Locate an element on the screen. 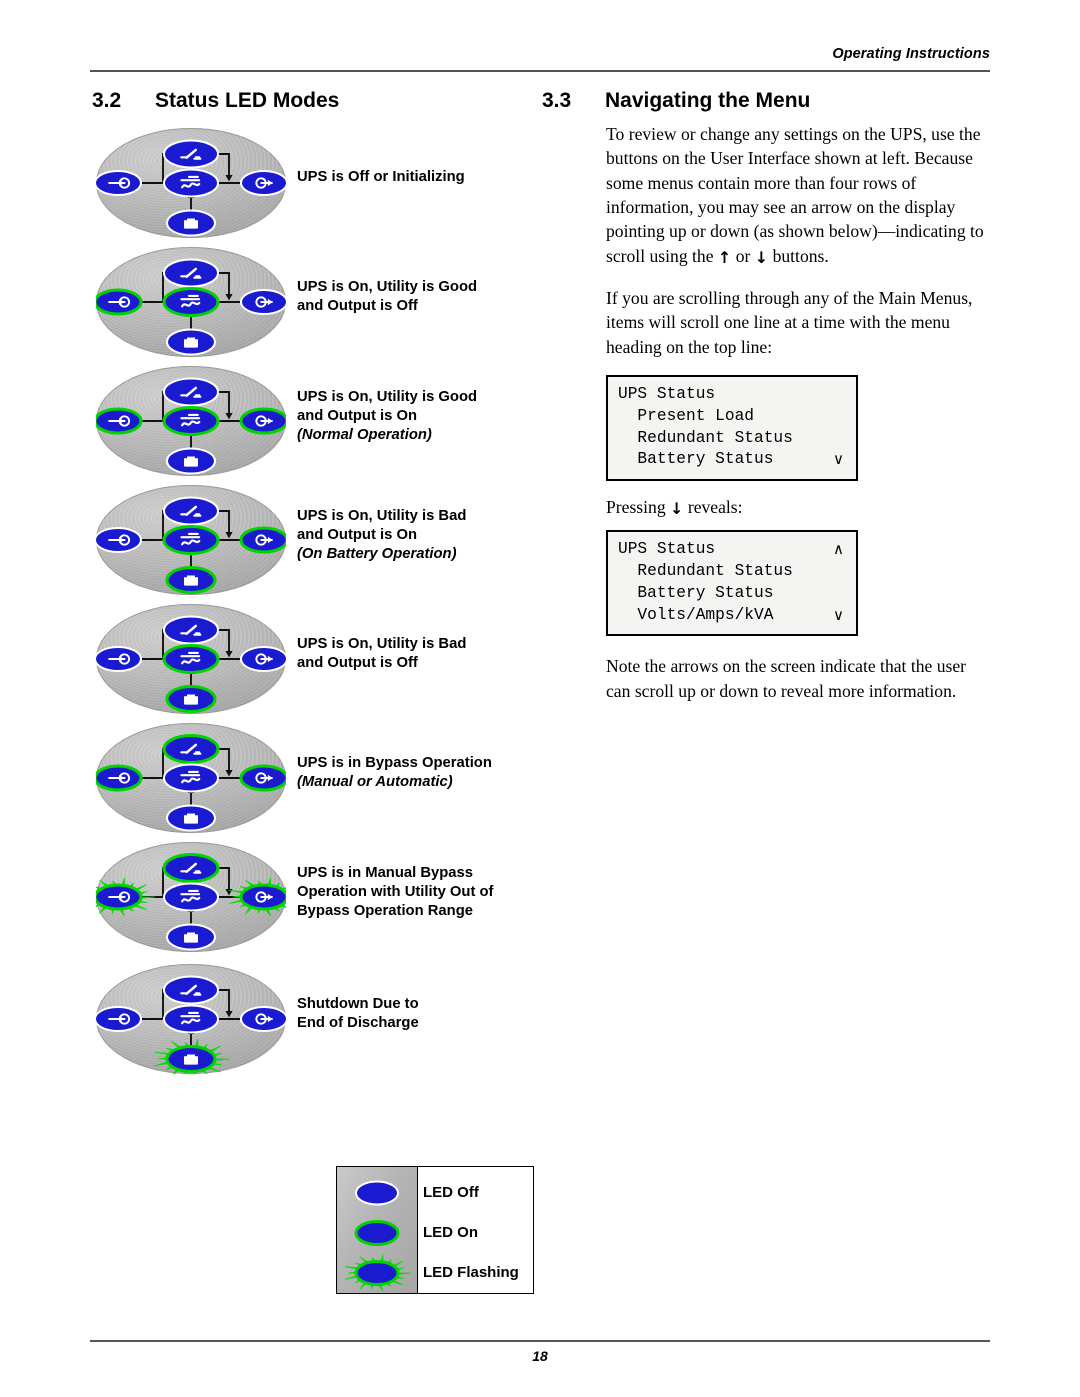 Image resolution: width=1080 pixels, height=1397 pixels. led-mode-label: UPS is Off or Initializing is located at coordinates (417, 177).